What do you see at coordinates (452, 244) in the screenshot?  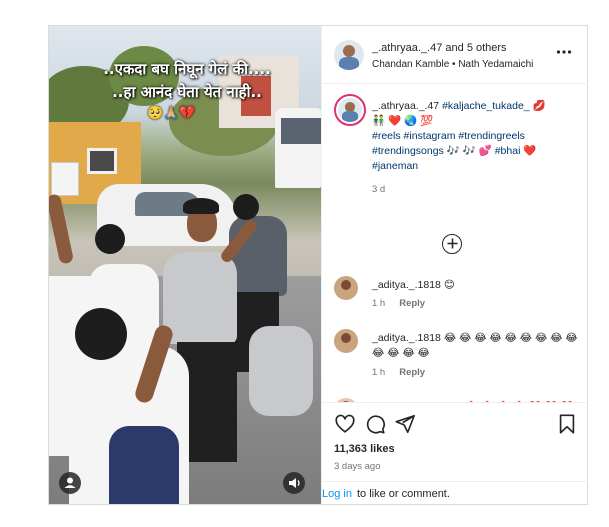 I see `plus-circle-icon` at bounding box center [452, 244].